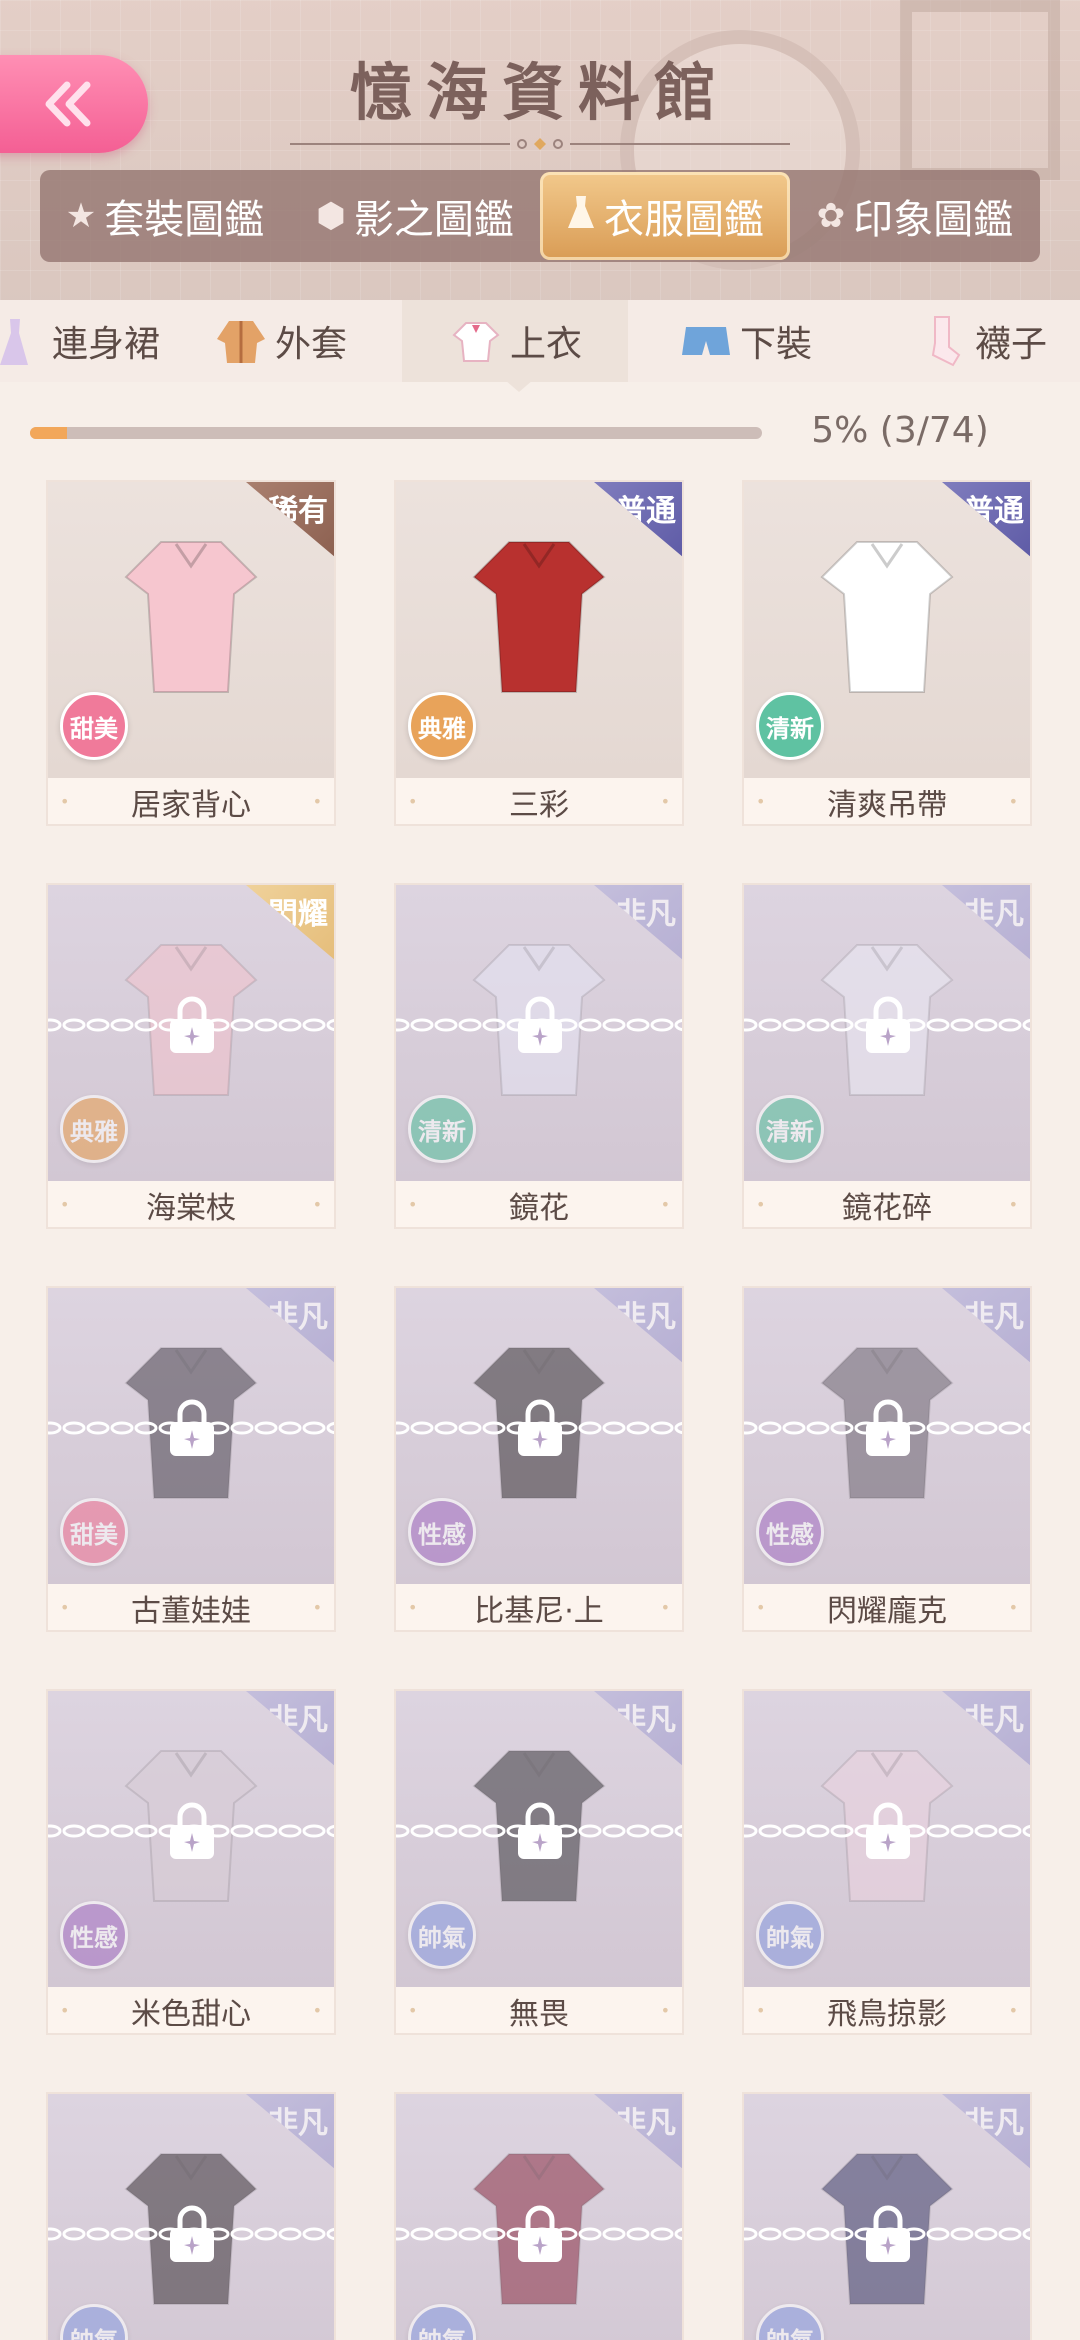 This screenshot has width=1080, height=2340. I want to click on tab-impression-collection: ✿ 印象圖鑑, so click(915, 216).